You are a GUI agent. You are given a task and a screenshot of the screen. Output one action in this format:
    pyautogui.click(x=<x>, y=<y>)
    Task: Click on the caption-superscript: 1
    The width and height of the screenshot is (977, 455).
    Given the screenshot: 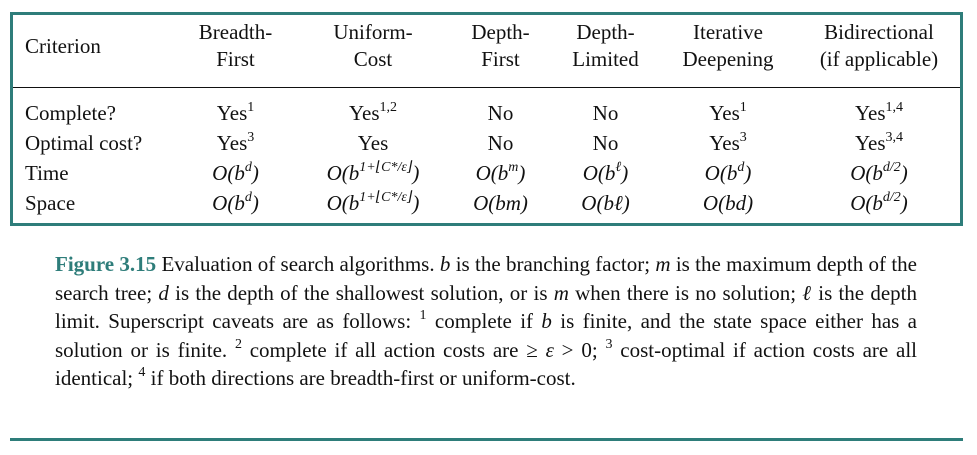 What is the action you would take?
    pyautogui.click(x=423, y=315)
    